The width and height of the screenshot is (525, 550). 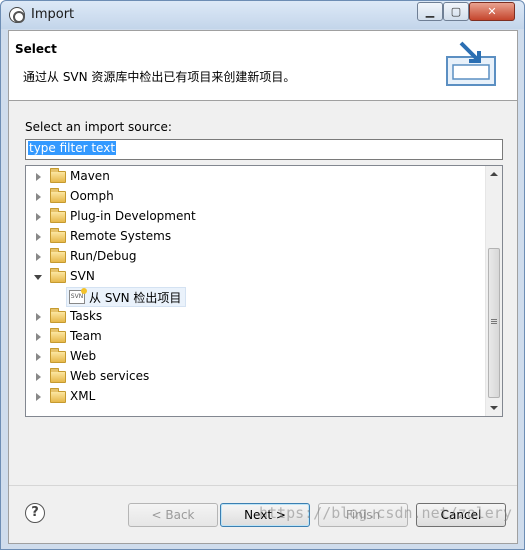 What do you see at coordinates (135, 298) in the screenshot?
I see `tree-item-label: 从 SVN 检出项目` at bounding box center [135, 298].